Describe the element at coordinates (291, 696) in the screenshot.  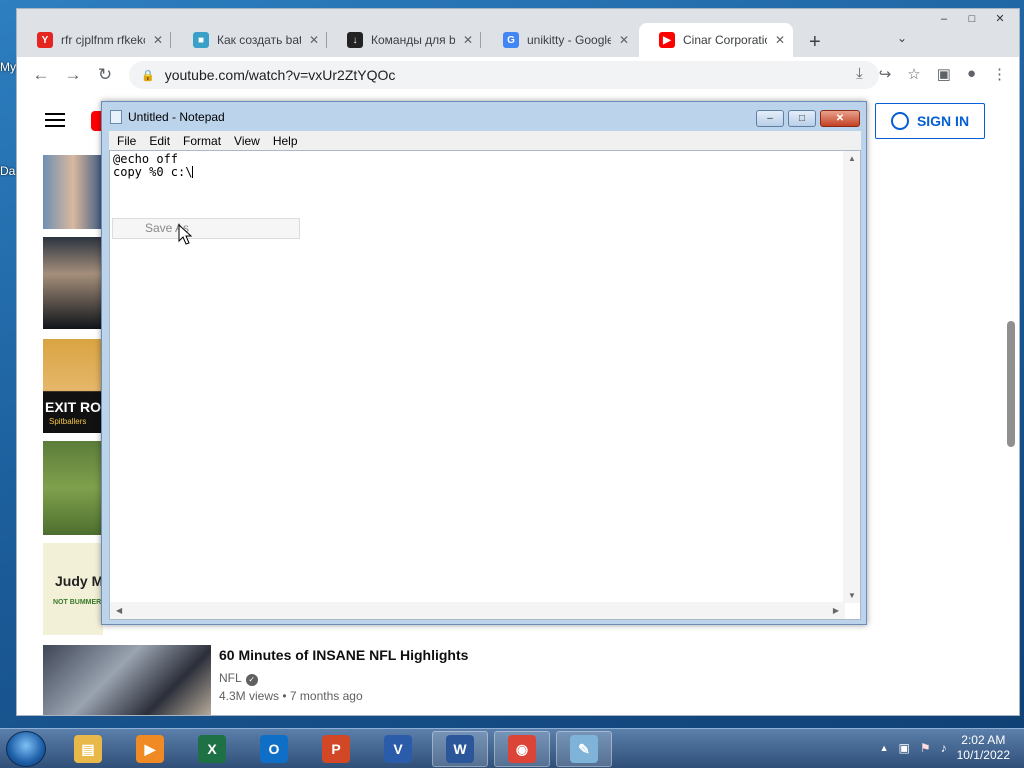
I see `video-meta: 4.3M views • 7 months ago` at that location.